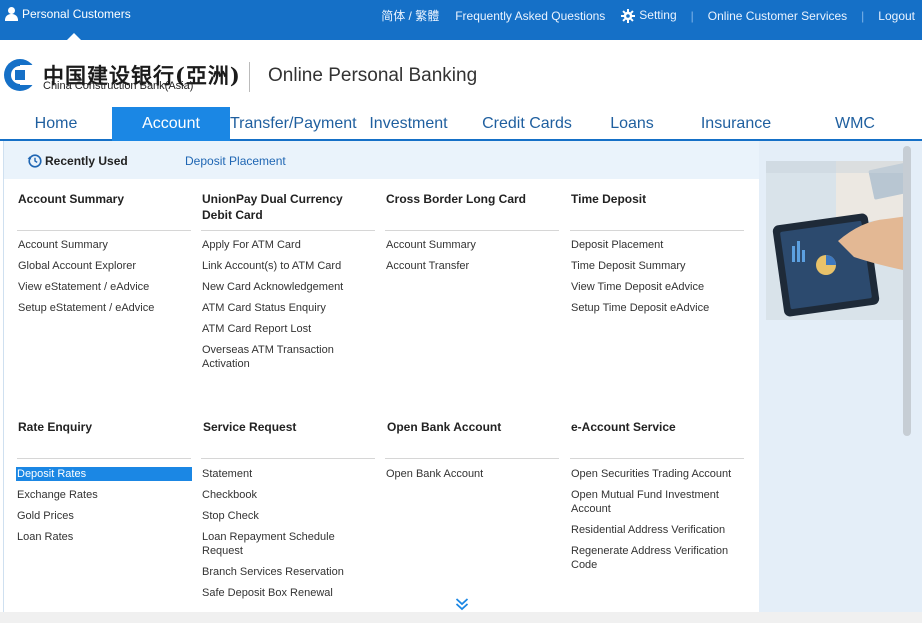  What do you see at coordinates (632, 124) in the screenshot?
I see `nav-loans: Loans` at bounding box center [632, 124].